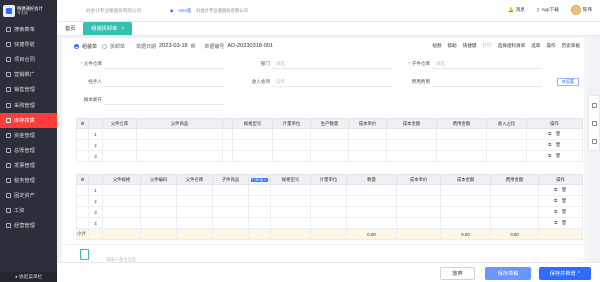 Image resolution: width=600 pixels, height=282 pixels. What do you see at coordinates (486, 46) in the screenshot?
I see `toolbar-action: 打印` at bounding box center [486, 46].